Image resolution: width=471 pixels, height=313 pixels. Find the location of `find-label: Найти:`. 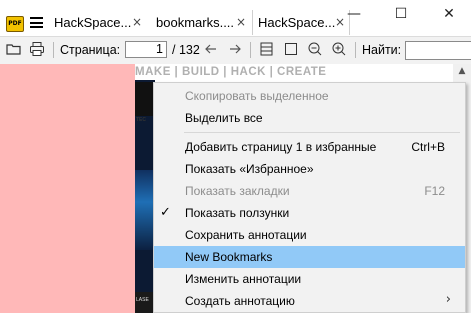

find-label: Найти: is located at coordinates (382, 50).